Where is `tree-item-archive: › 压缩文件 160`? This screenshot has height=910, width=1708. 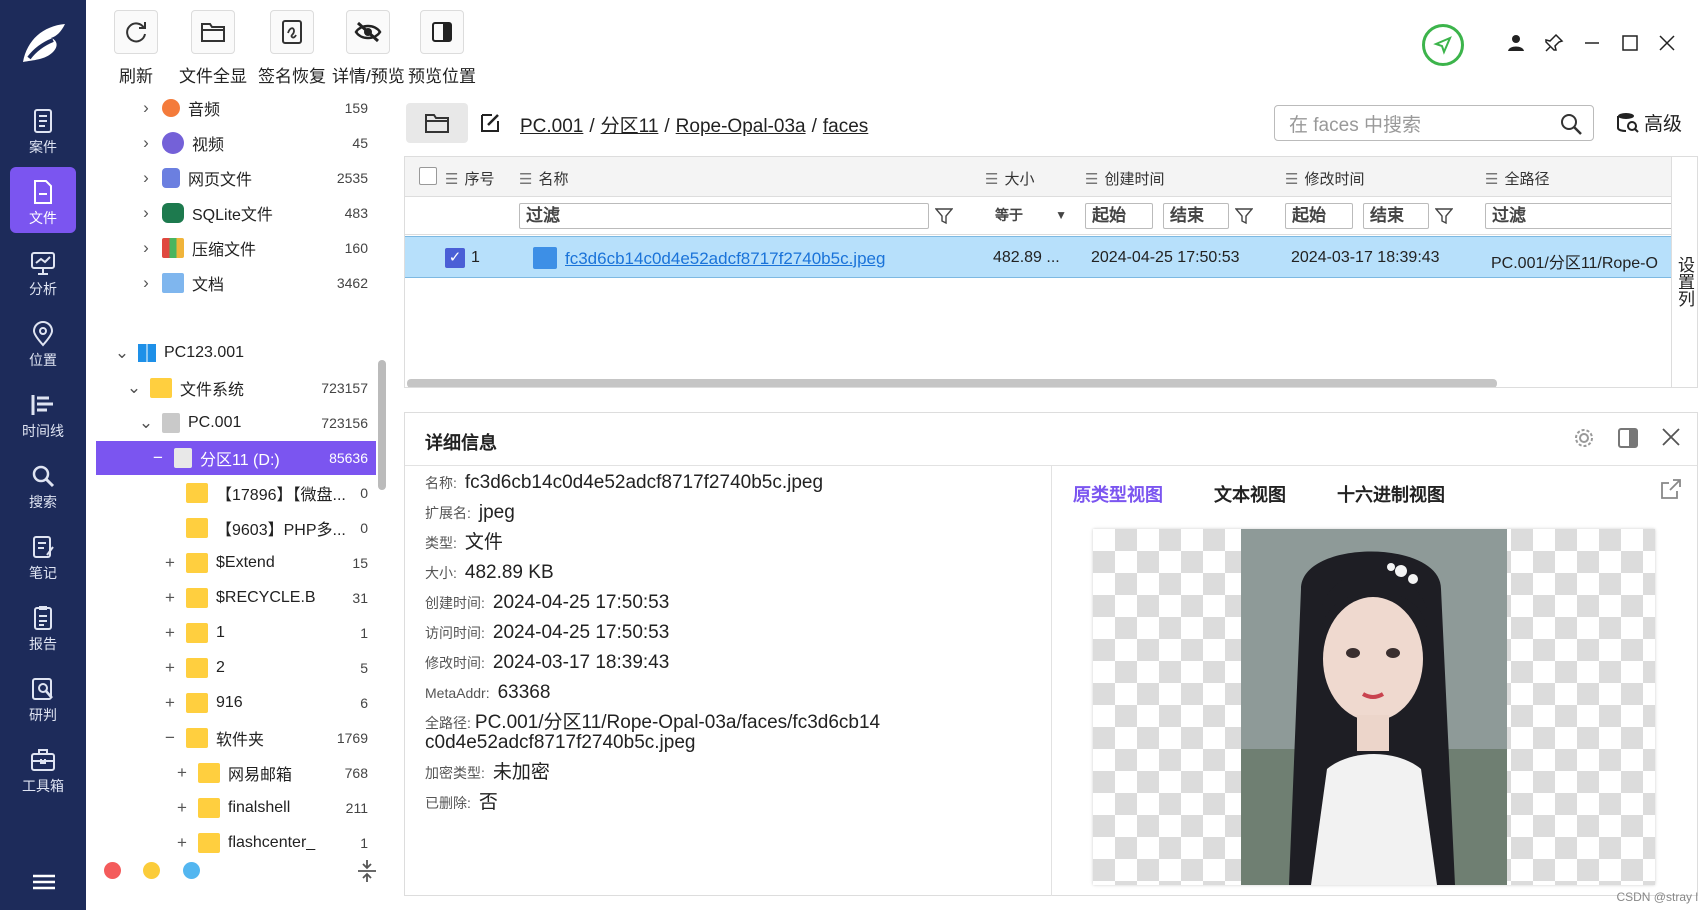 tree-item-archive: › 压缩文件 160 is located at coordinates (236, 248).